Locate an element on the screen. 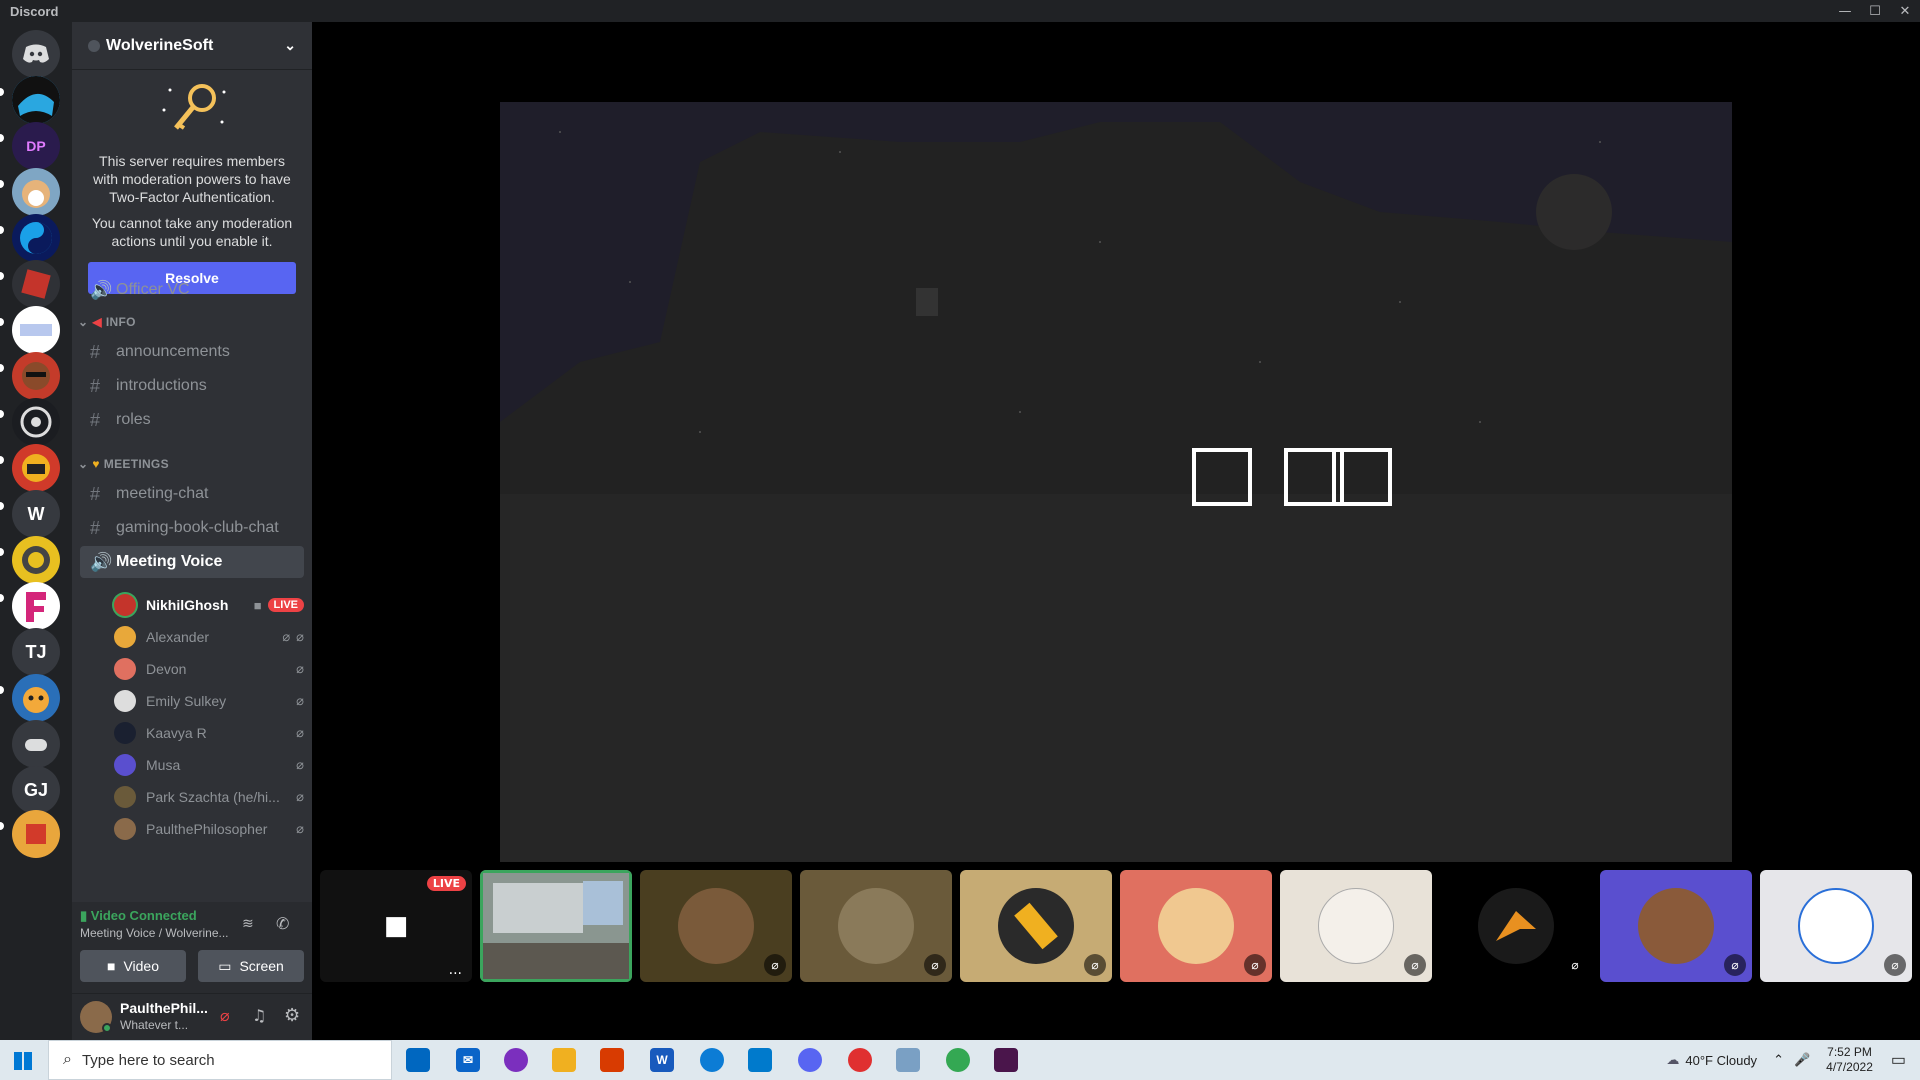 This screenshot has height=1080, width=1920. vscode-icon is located at coordinates (760, 1060).